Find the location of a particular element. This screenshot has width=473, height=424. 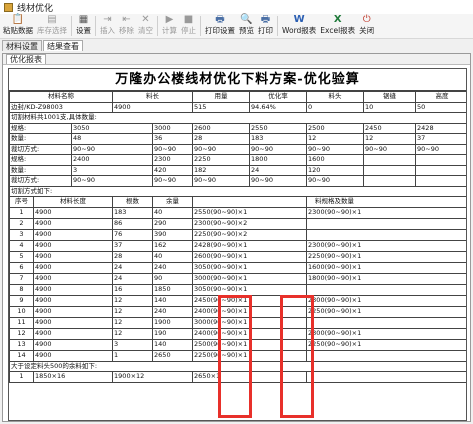

report-title: 万隆办公楼线材优化下料方案-优化验算 is located at coordinates (237, 80).